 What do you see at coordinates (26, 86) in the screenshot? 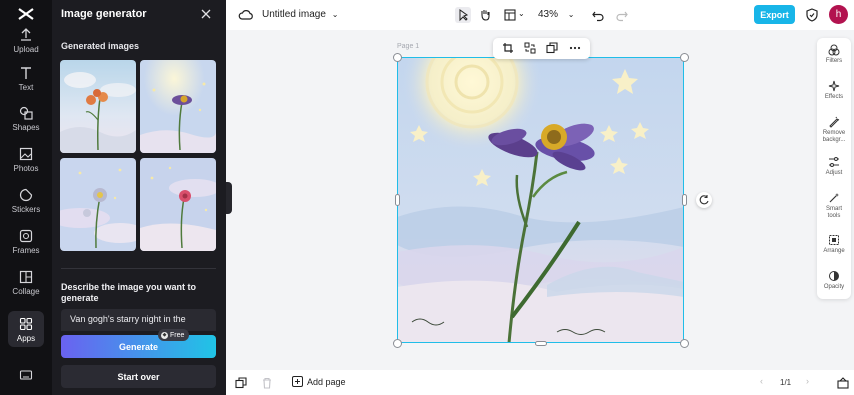
I see `rail-item-text: Text` at bounding box center [26, 86].